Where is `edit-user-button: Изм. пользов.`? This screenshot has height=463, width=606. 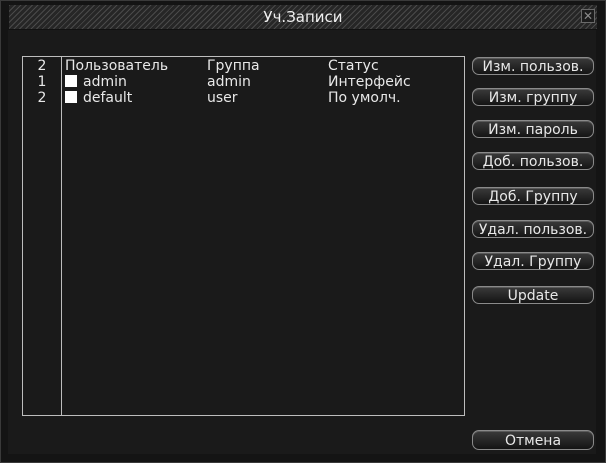
edit-user-button: Изм. пользов. is located at coordinates (533, 66).